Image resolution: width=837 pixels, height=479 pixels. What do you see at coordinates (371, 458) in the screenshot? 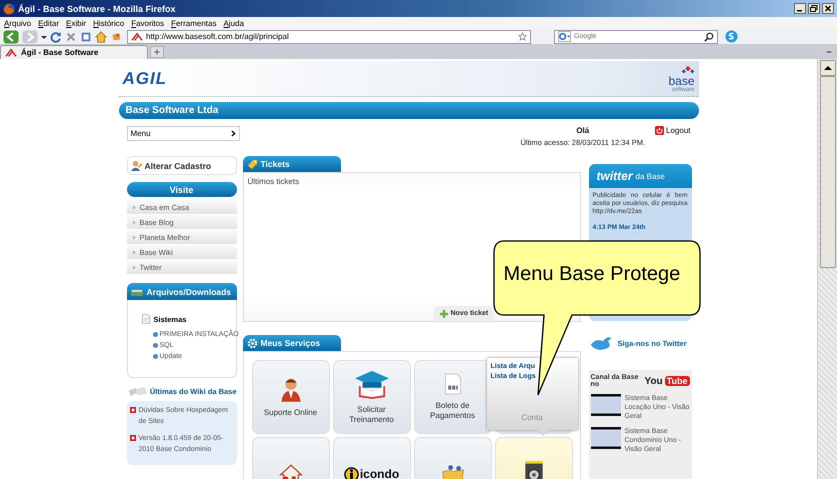
I see `service-tile: icondo` at bounding box center [371, 458].